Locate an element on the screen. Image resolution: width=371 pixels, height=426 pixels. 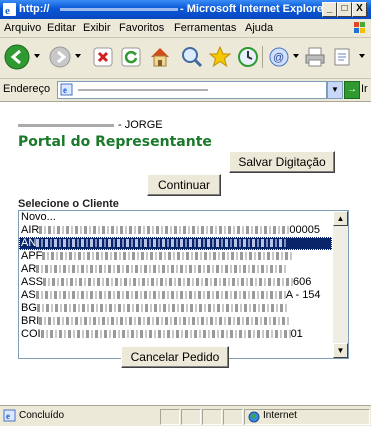
user-line: - JORGE is located at coordinates (90, 125).